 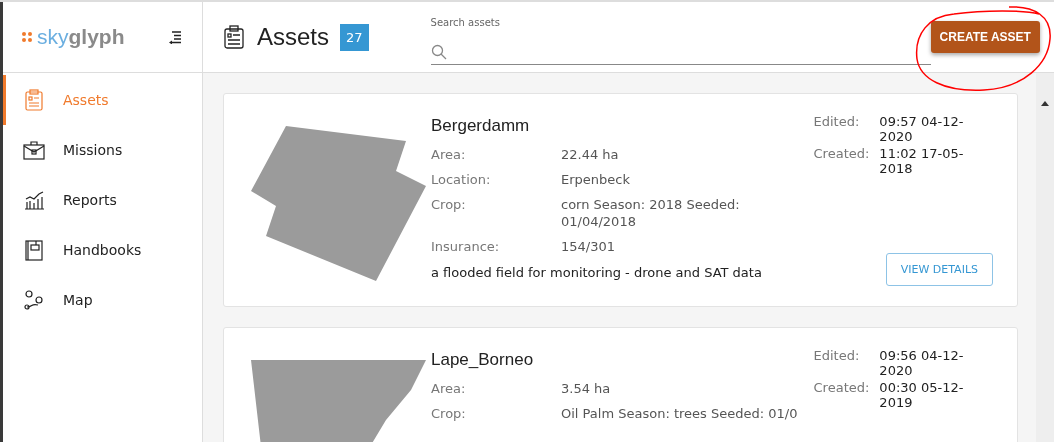 I want to click on map-pins-icon, so click(x=34, y=300).